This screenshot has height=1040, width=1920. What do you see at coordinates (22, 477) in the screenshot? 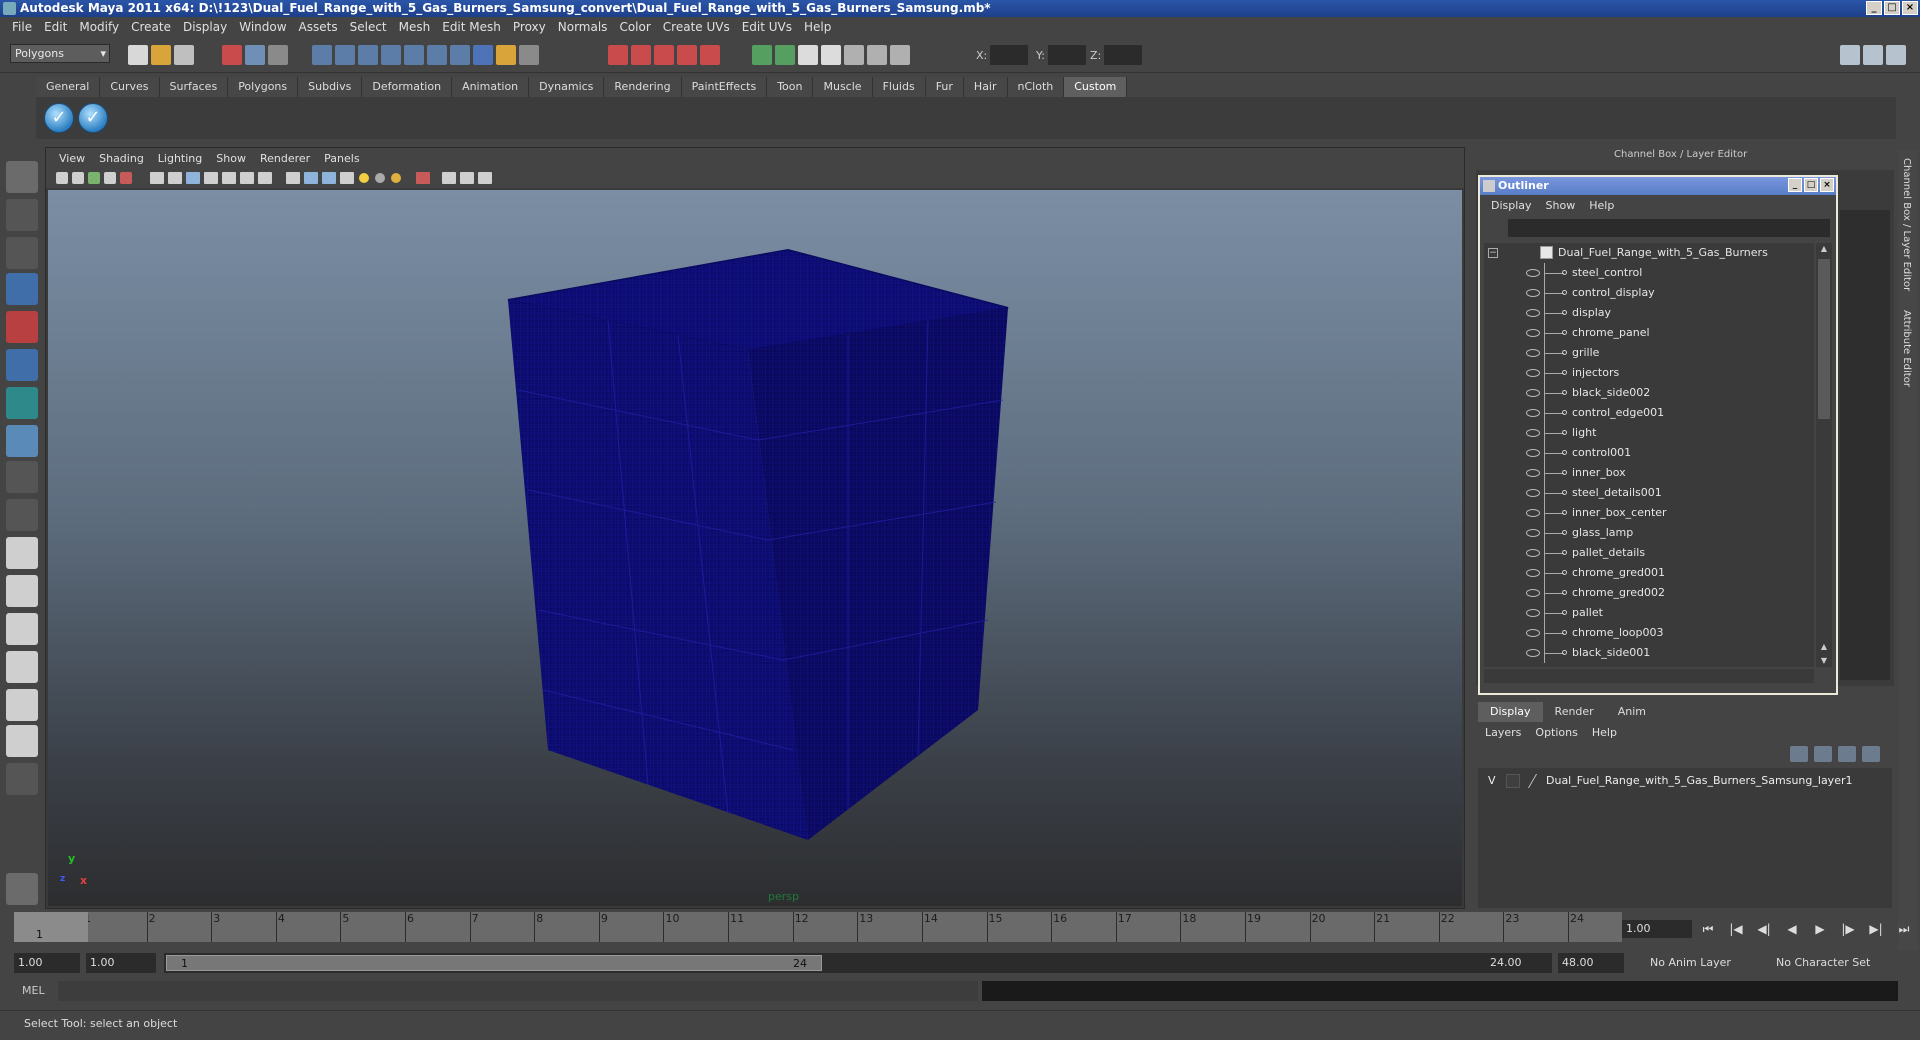
I see `show-manipulator-icon` at bounding box center [22, 477].